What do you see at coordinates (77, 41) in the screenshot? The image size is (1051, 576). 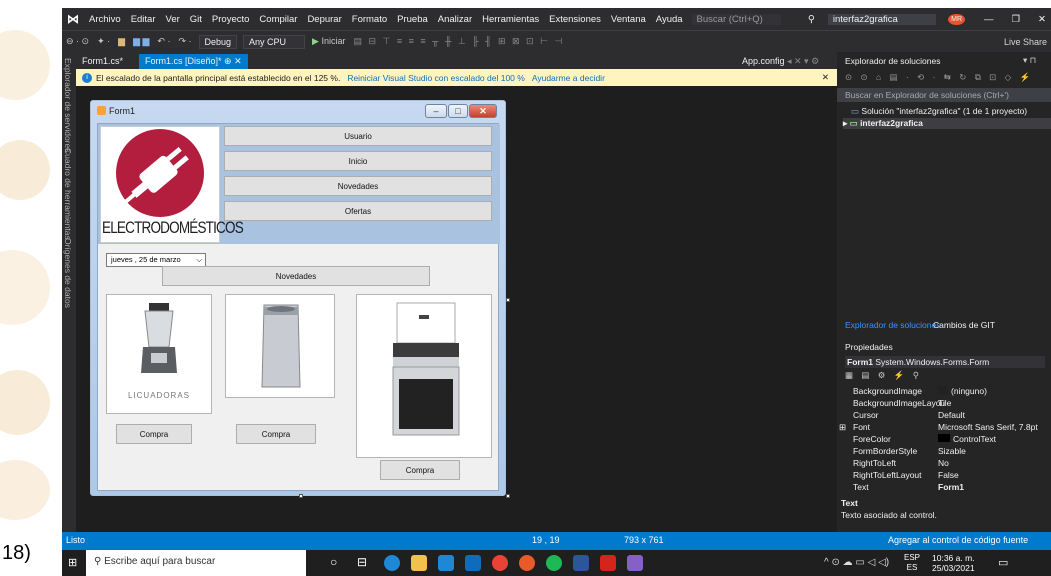 I see `back-icon: ⊖ · ⊙` at bounding box center [77, 41].